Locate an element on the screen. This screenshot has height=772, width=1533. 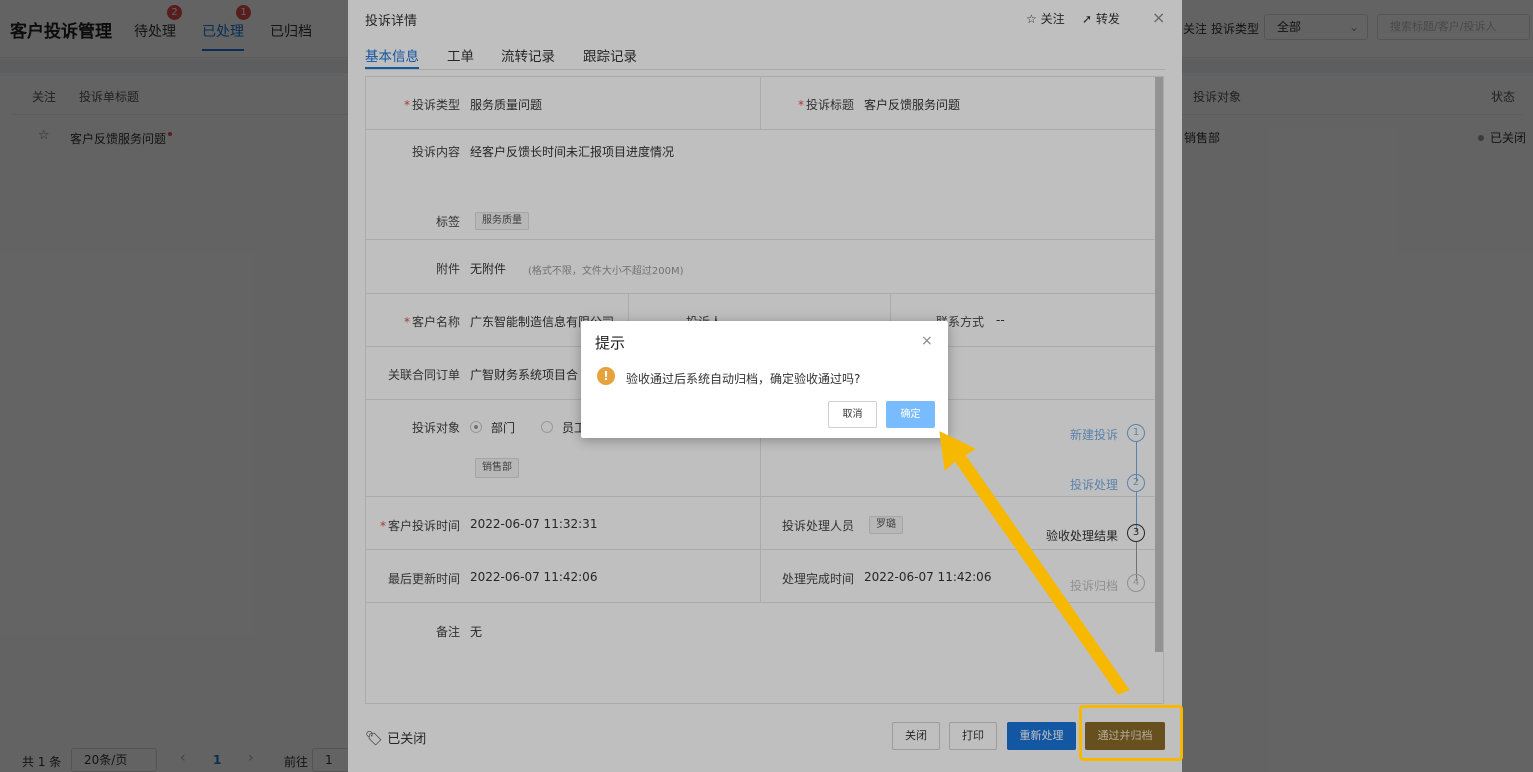
arrow-shape is located at coordinates (1034, 563).